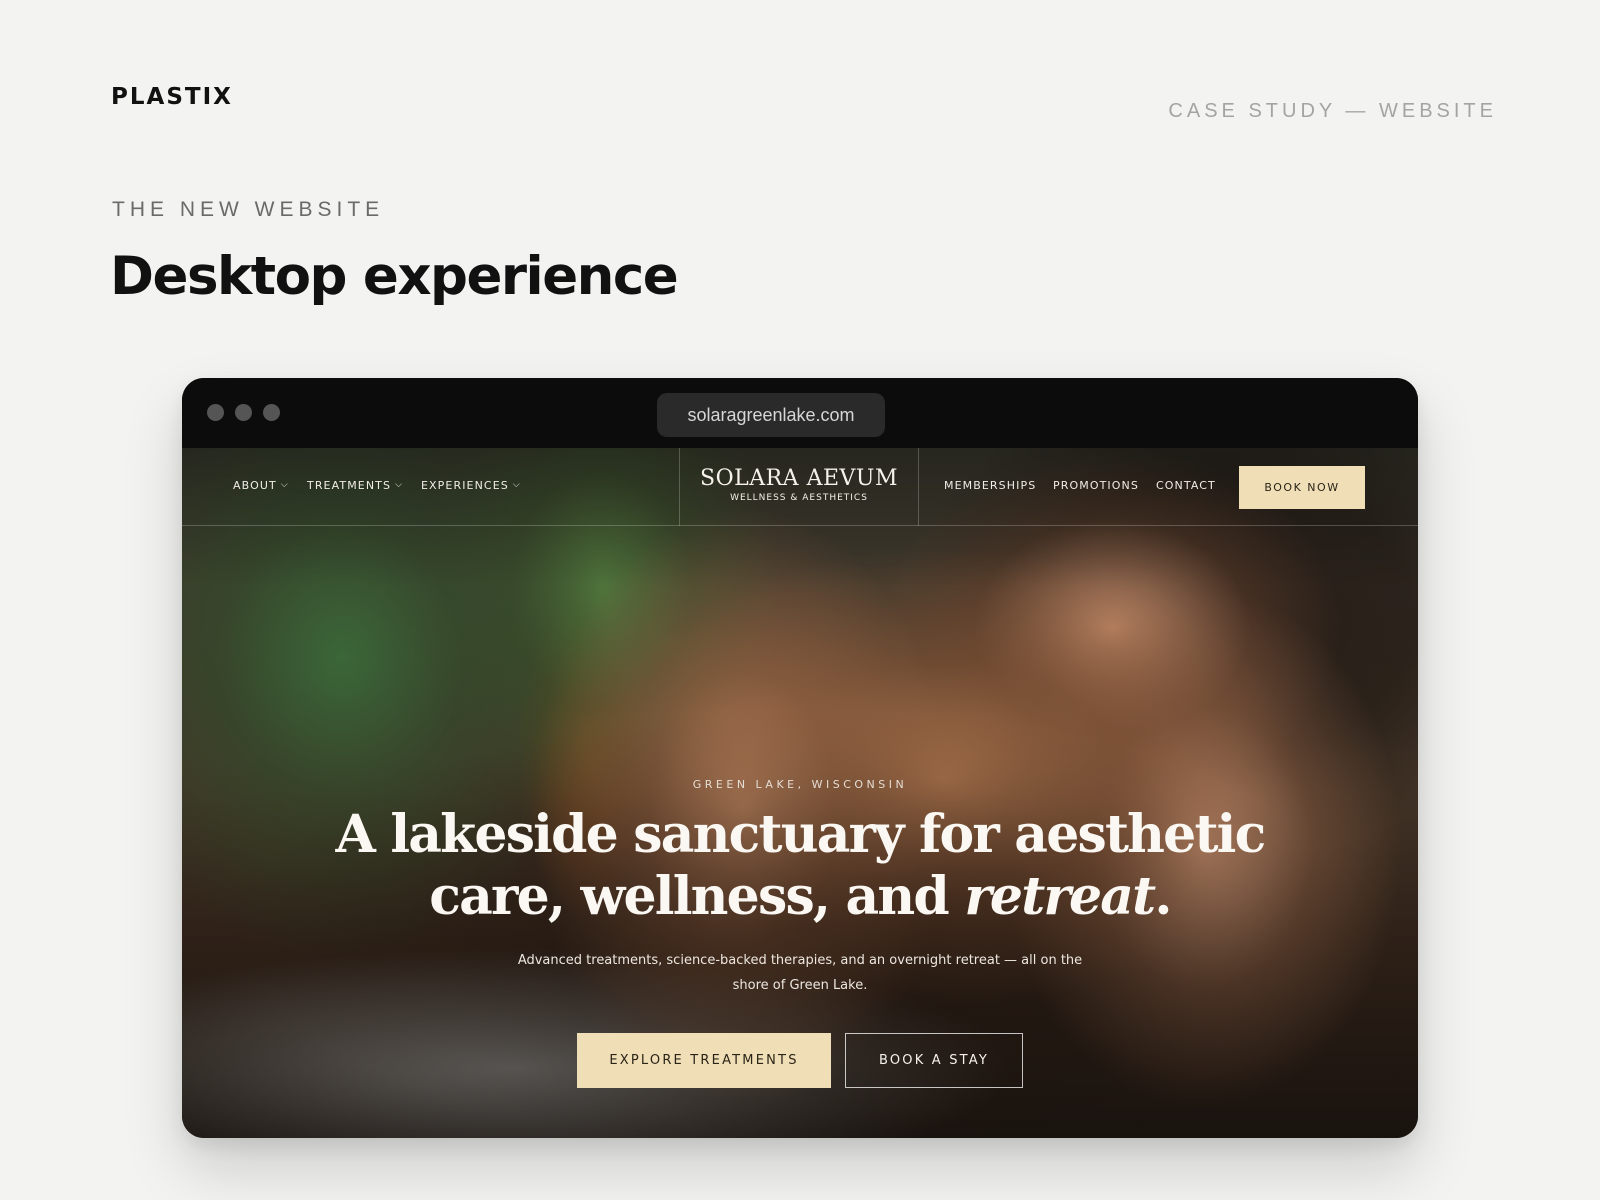  What do you see at coordinates (689, 896) in the screenshot?
I see `hero-headline-line2: care, wellness, and` at bounding box center [689, 896].